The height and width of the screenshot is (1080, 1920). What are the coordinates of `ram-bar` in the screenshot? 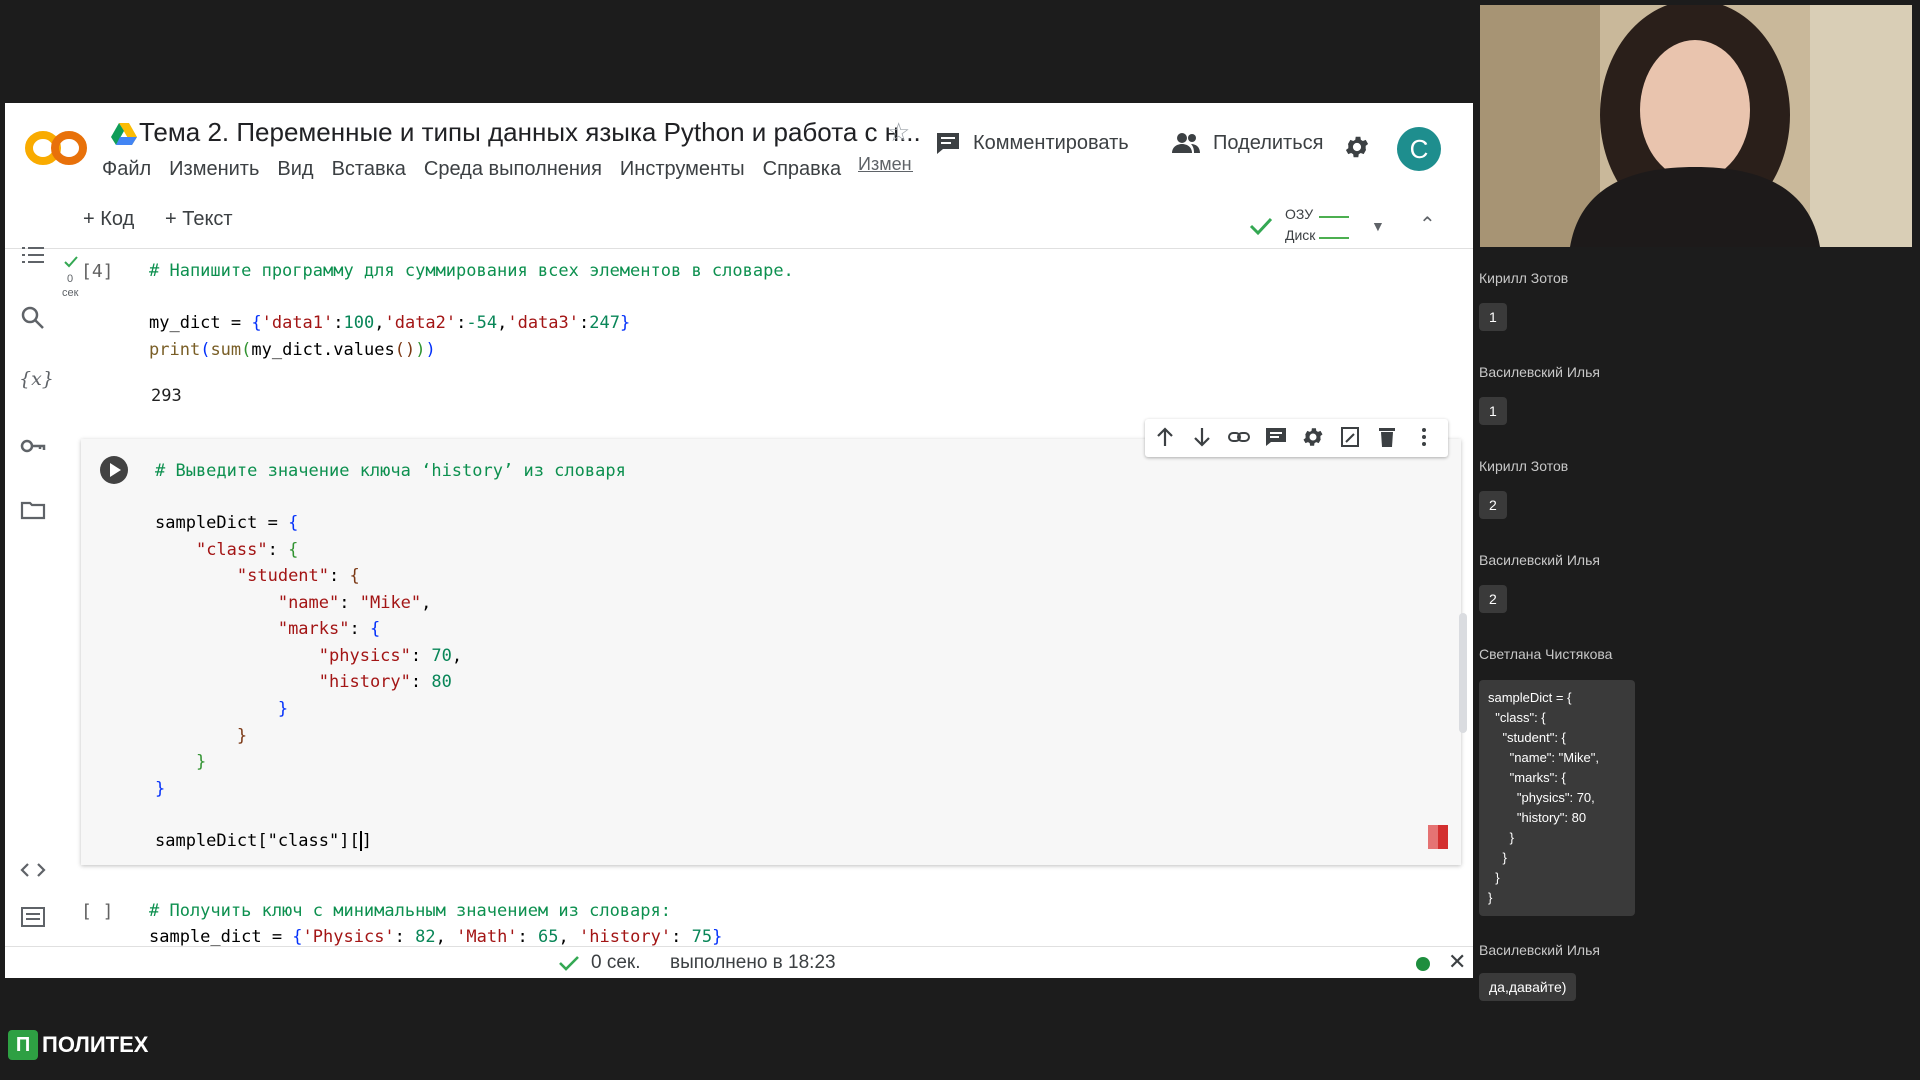 It's located at (1334, 217).